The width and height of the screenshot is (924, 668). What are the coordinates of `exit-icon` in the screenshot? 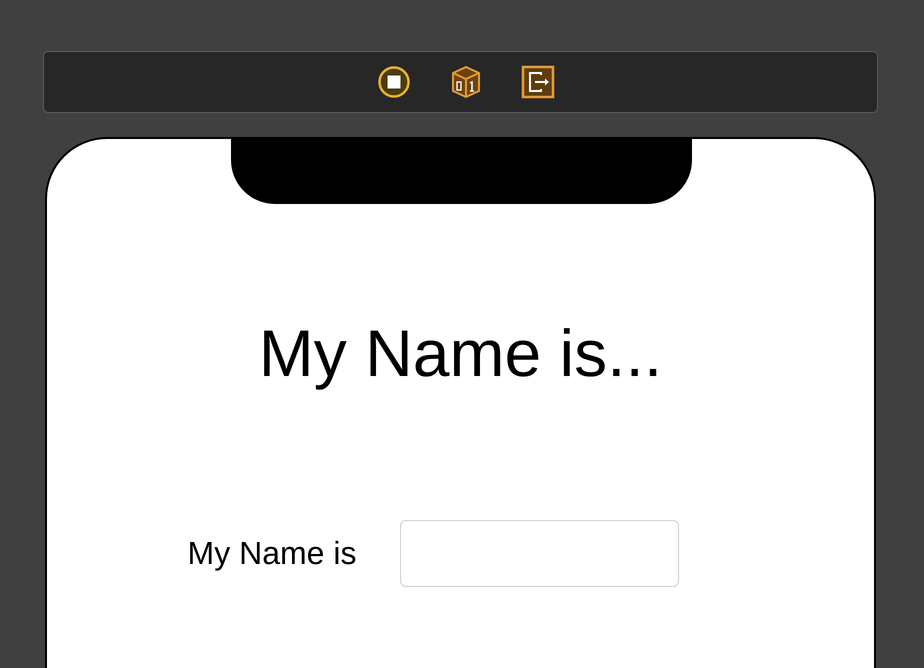 It's located at (537, 82).